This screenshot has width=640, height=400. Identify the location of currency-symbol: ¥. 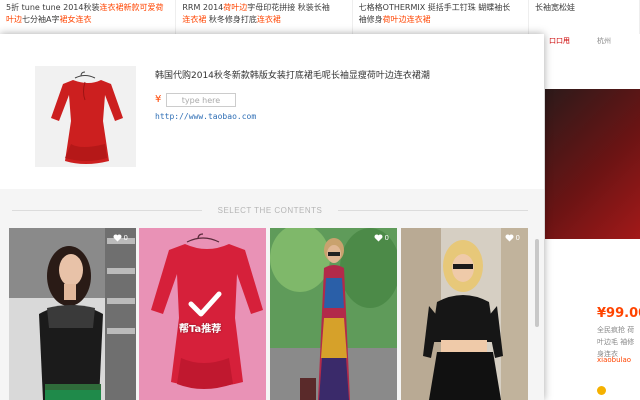
(158, 99).